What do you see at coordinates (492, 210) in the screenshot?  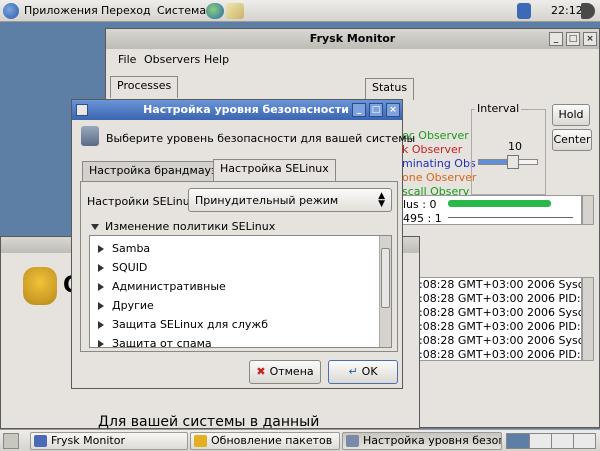 I see `timeline-view: lus : 0 495 : 1` at bounding box center [492, 210].